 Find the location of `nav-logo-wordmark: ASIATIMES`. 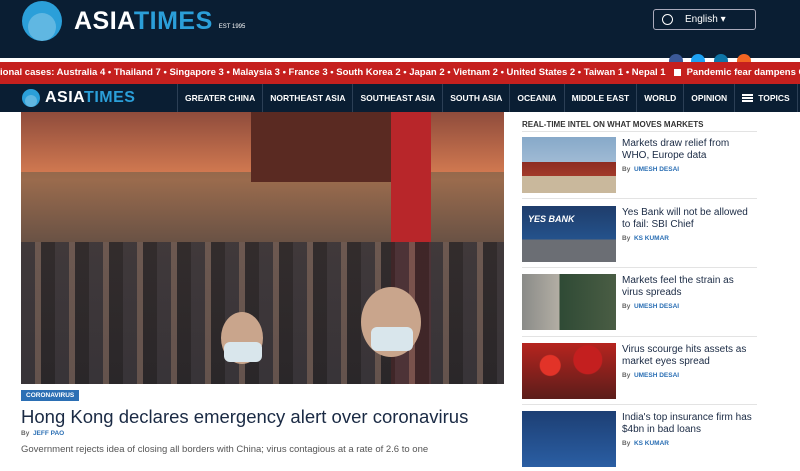

nav-logo-wordmark: ASIATIMES is located at coordinates (90, 97).